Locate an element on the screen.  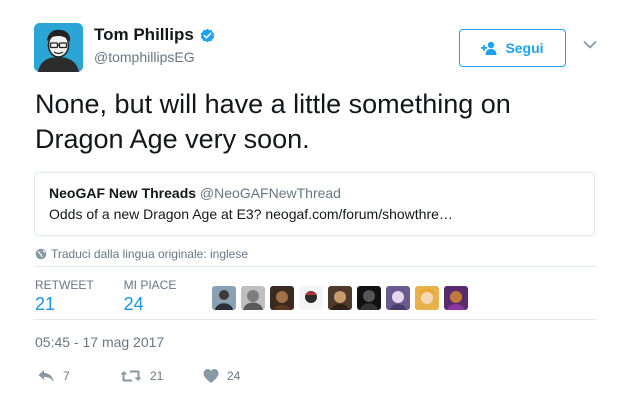
like-count: 24 is located at coordinates (234, 376).